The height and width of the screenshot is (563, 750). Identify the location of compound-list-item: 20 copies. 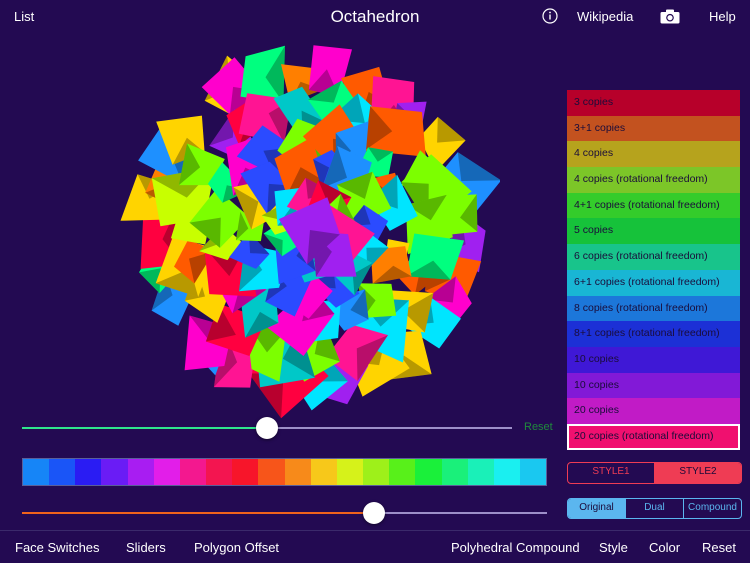
(653, 411).